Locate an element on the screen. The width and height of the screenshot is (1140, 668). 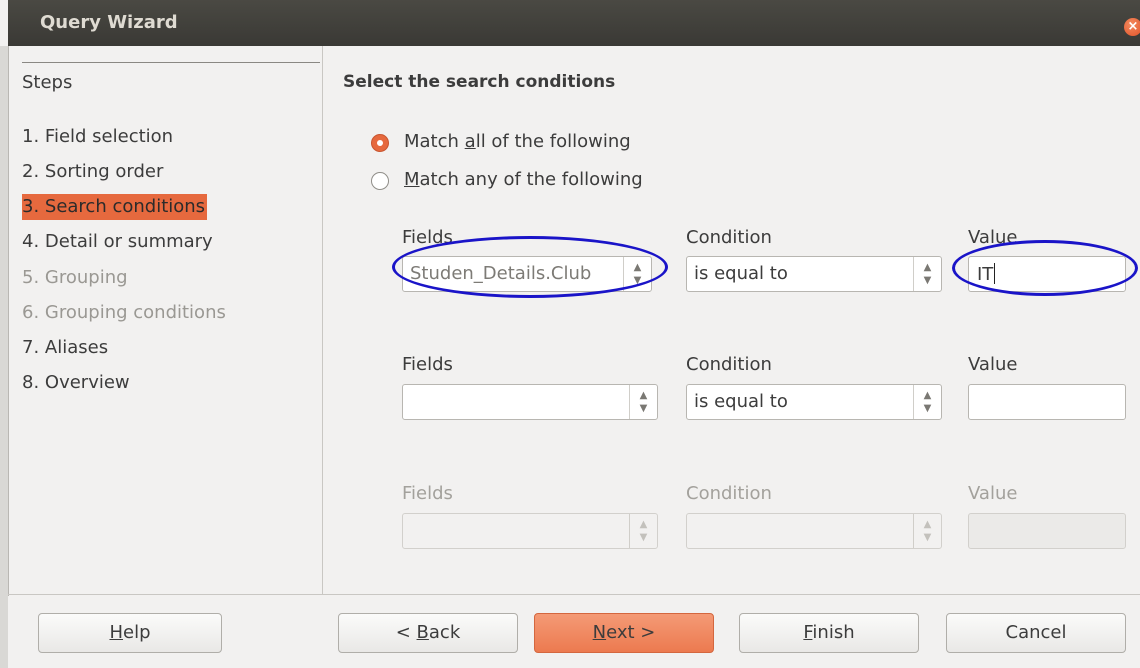
steps-title: Steps is located at coordinates (47, 82).